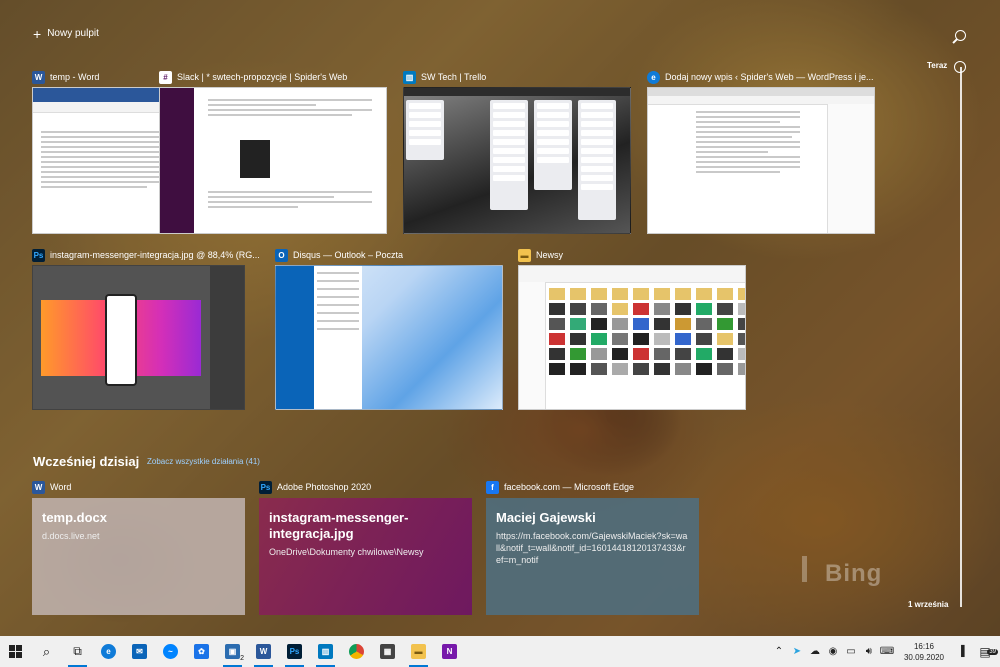 The width and height of the screenshot is (1000, 667). I want to click on taskbar-chrome, so click(356, 651).